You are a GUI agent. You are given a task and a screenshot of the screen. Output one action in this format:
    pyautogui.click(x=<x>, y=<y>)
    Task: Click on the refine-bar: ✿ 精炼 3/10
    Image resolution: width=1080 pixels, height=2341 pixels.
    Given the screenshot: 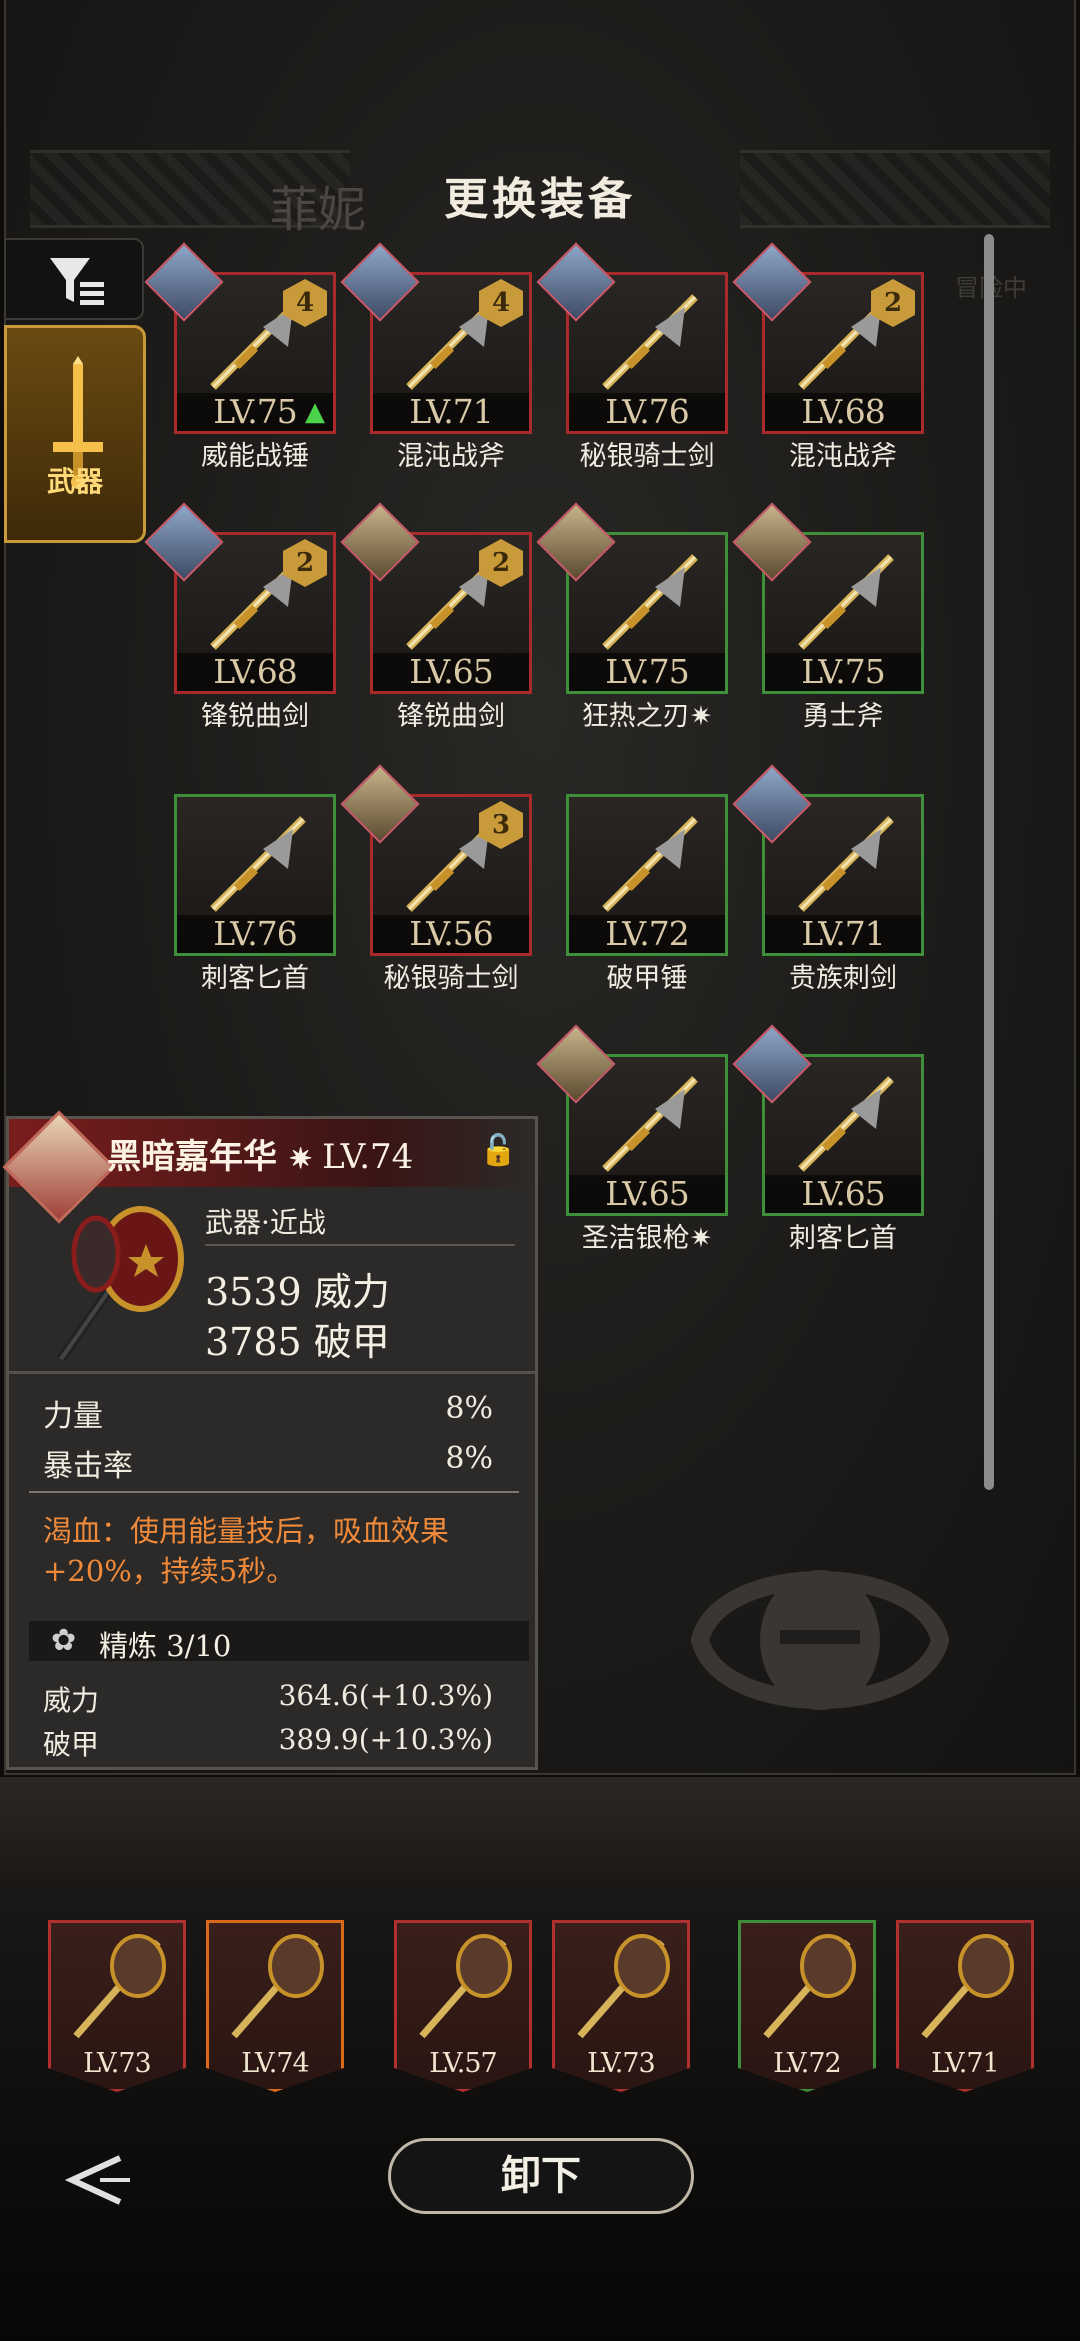 What is the action you would take?
    pyautogui.click(x=279, y=1642)
    